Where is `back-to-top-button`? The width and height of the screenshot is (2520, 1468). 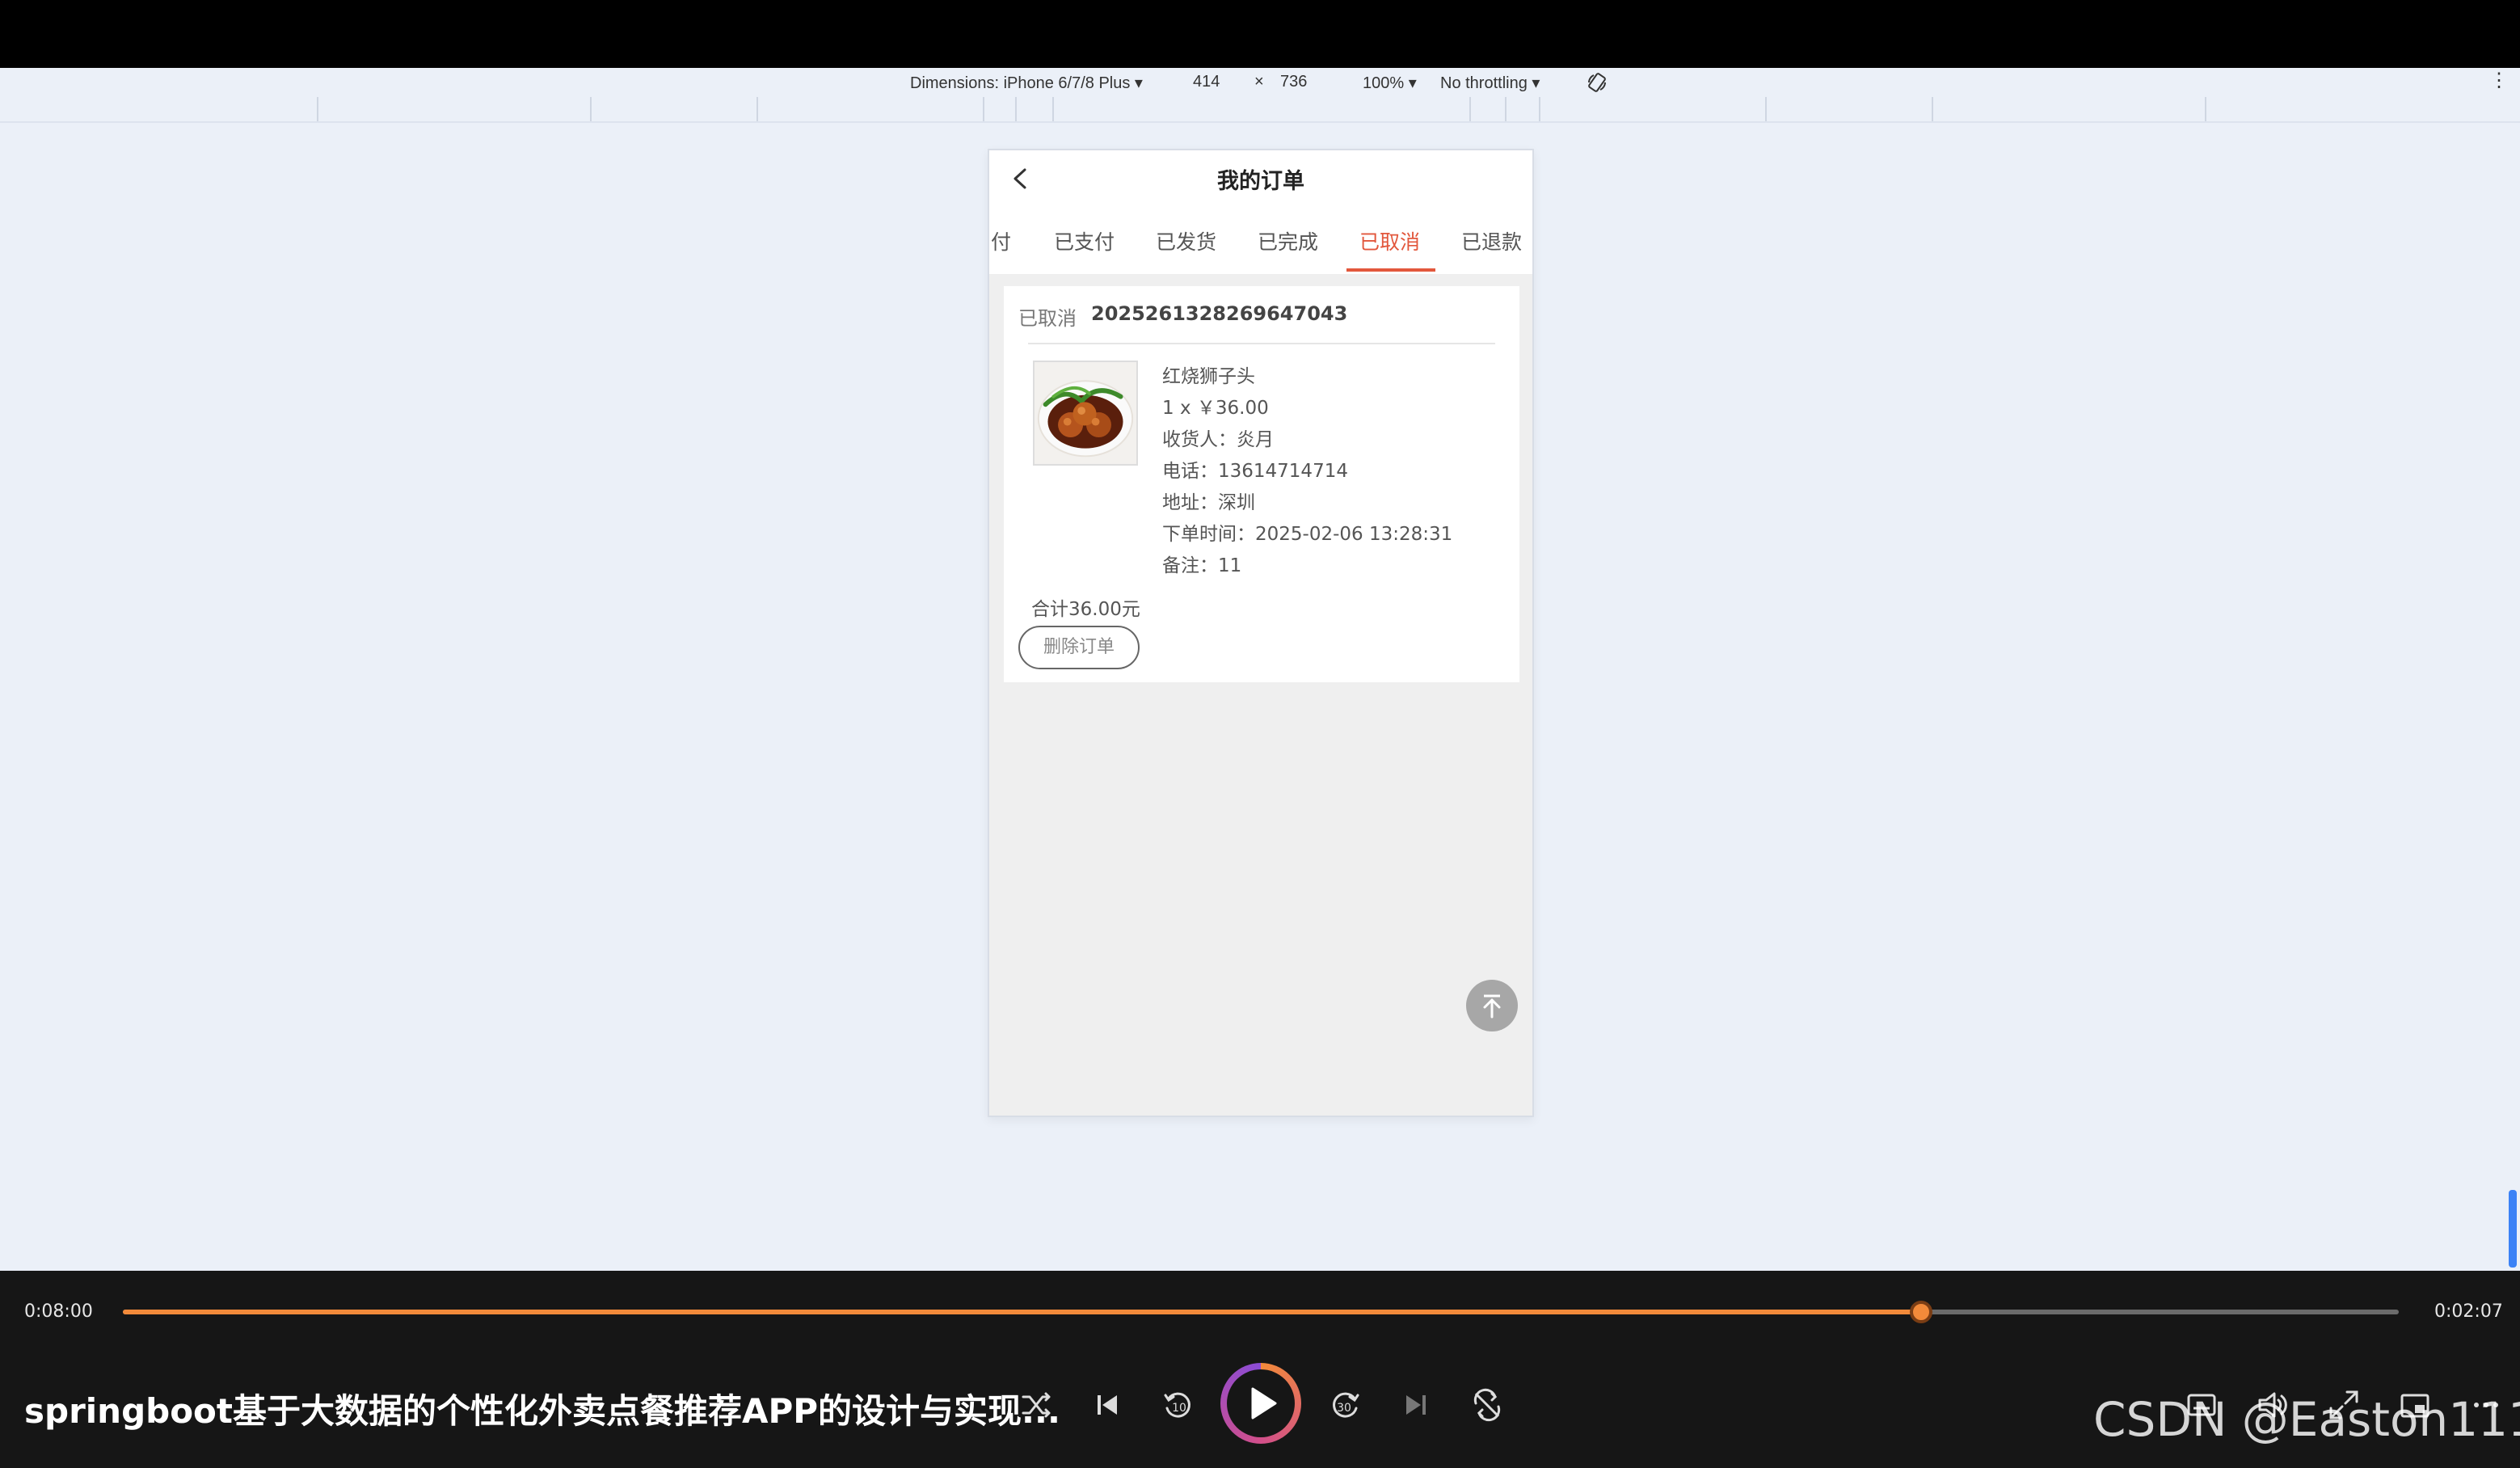
back-to-top-button is located at coordinates (1492, 1005).